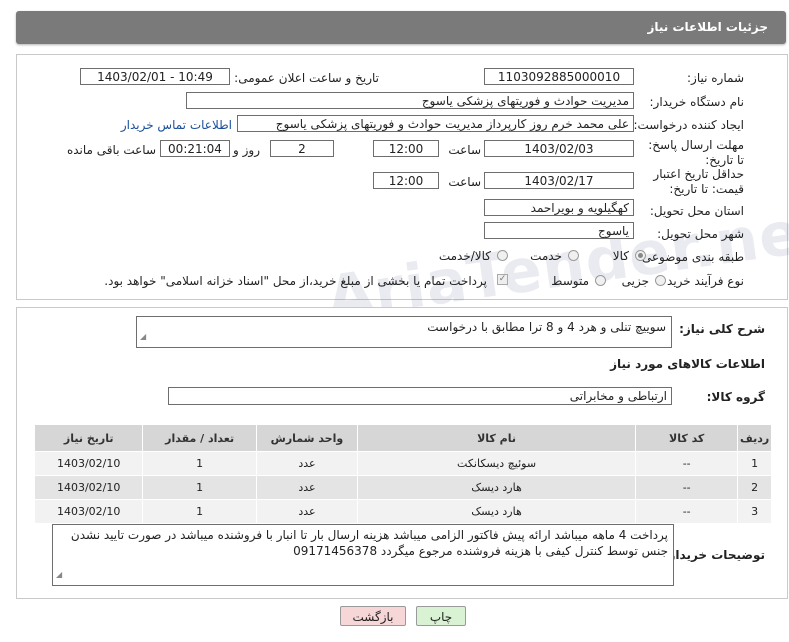 This screenshot has width=789, height=642. What do you see at coordinates (420, 396) in the screenshot?
I see `goods-group-field: ارتباطی و مخابراتی` at bounding box center [420, 396].